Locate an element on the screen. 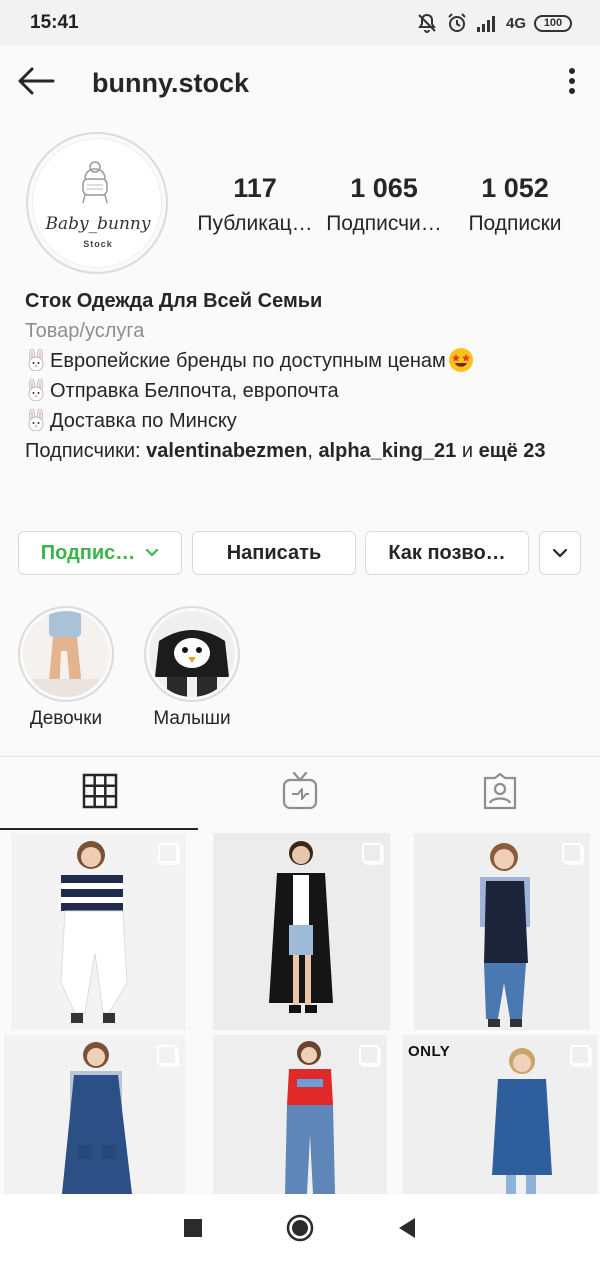 This screenshot has width=600, height=1266. bunny-logo-icon is located at coordinates (95, 182).